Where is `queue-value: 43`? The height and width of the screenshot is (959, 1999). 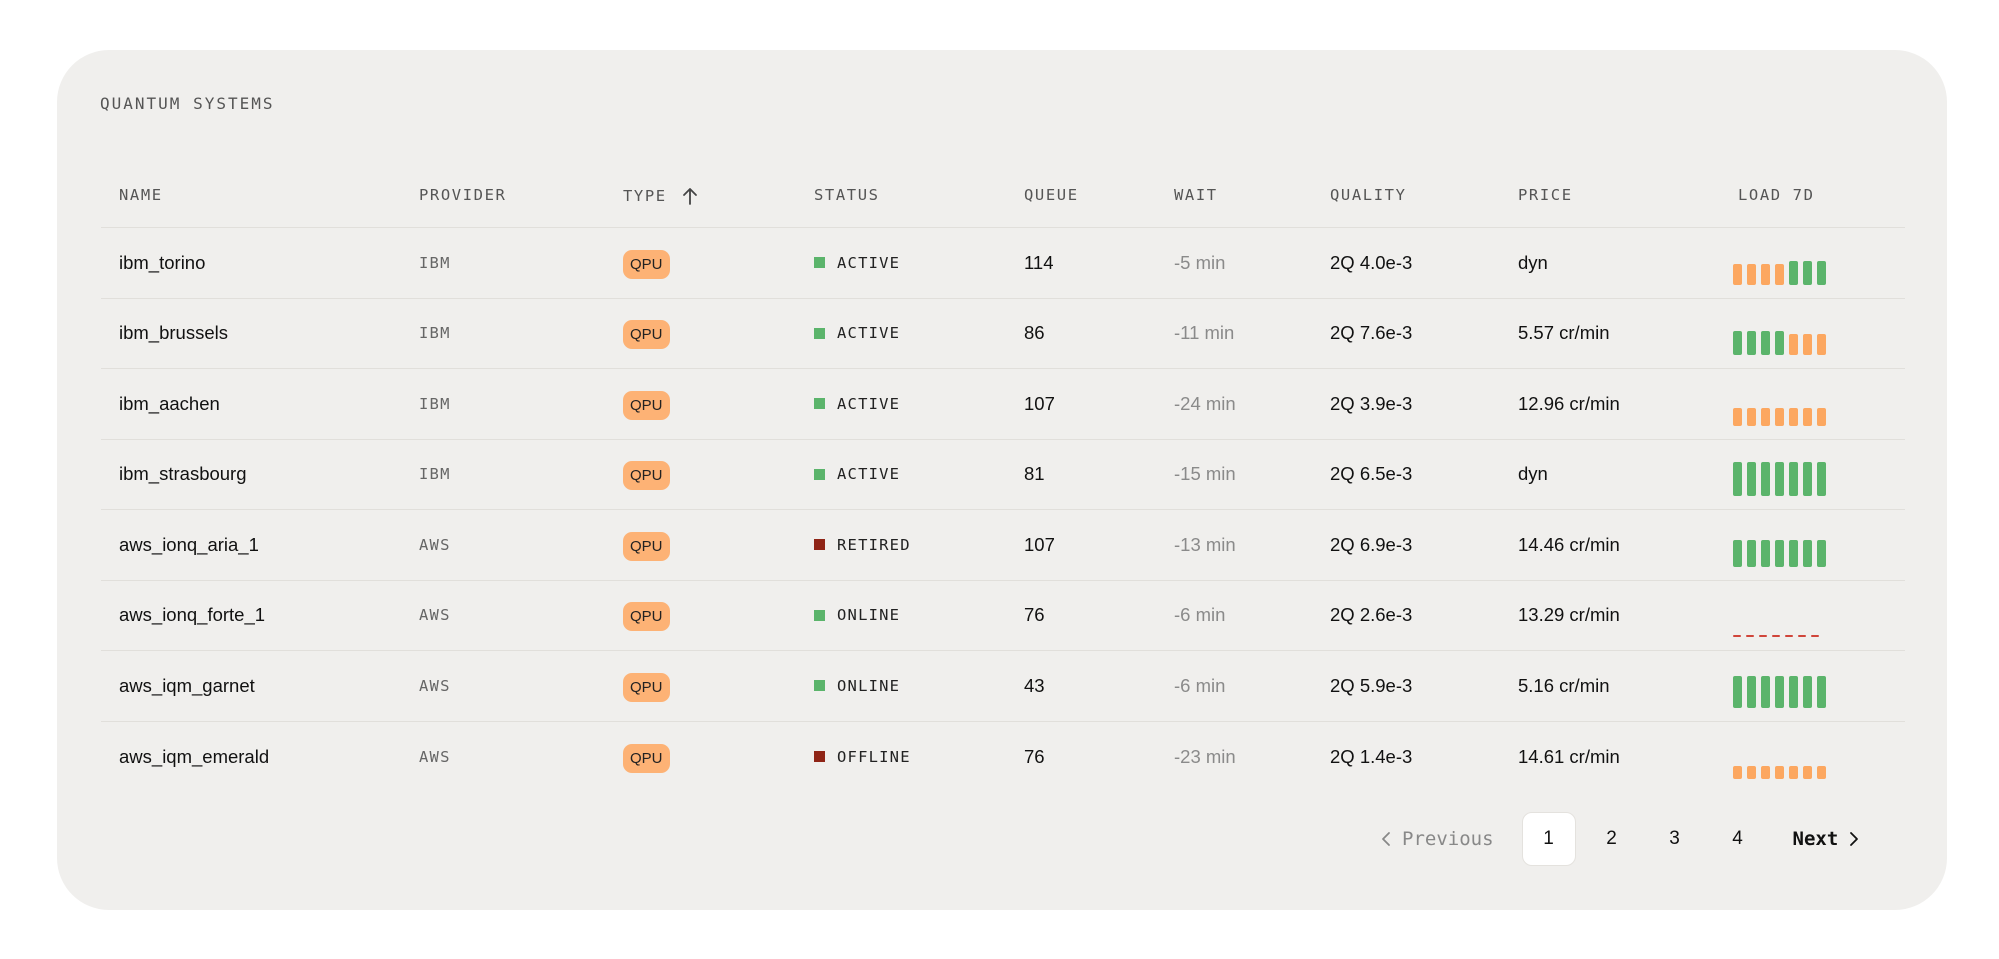 queue-value: 43 is located at coordinates (1034, 685).